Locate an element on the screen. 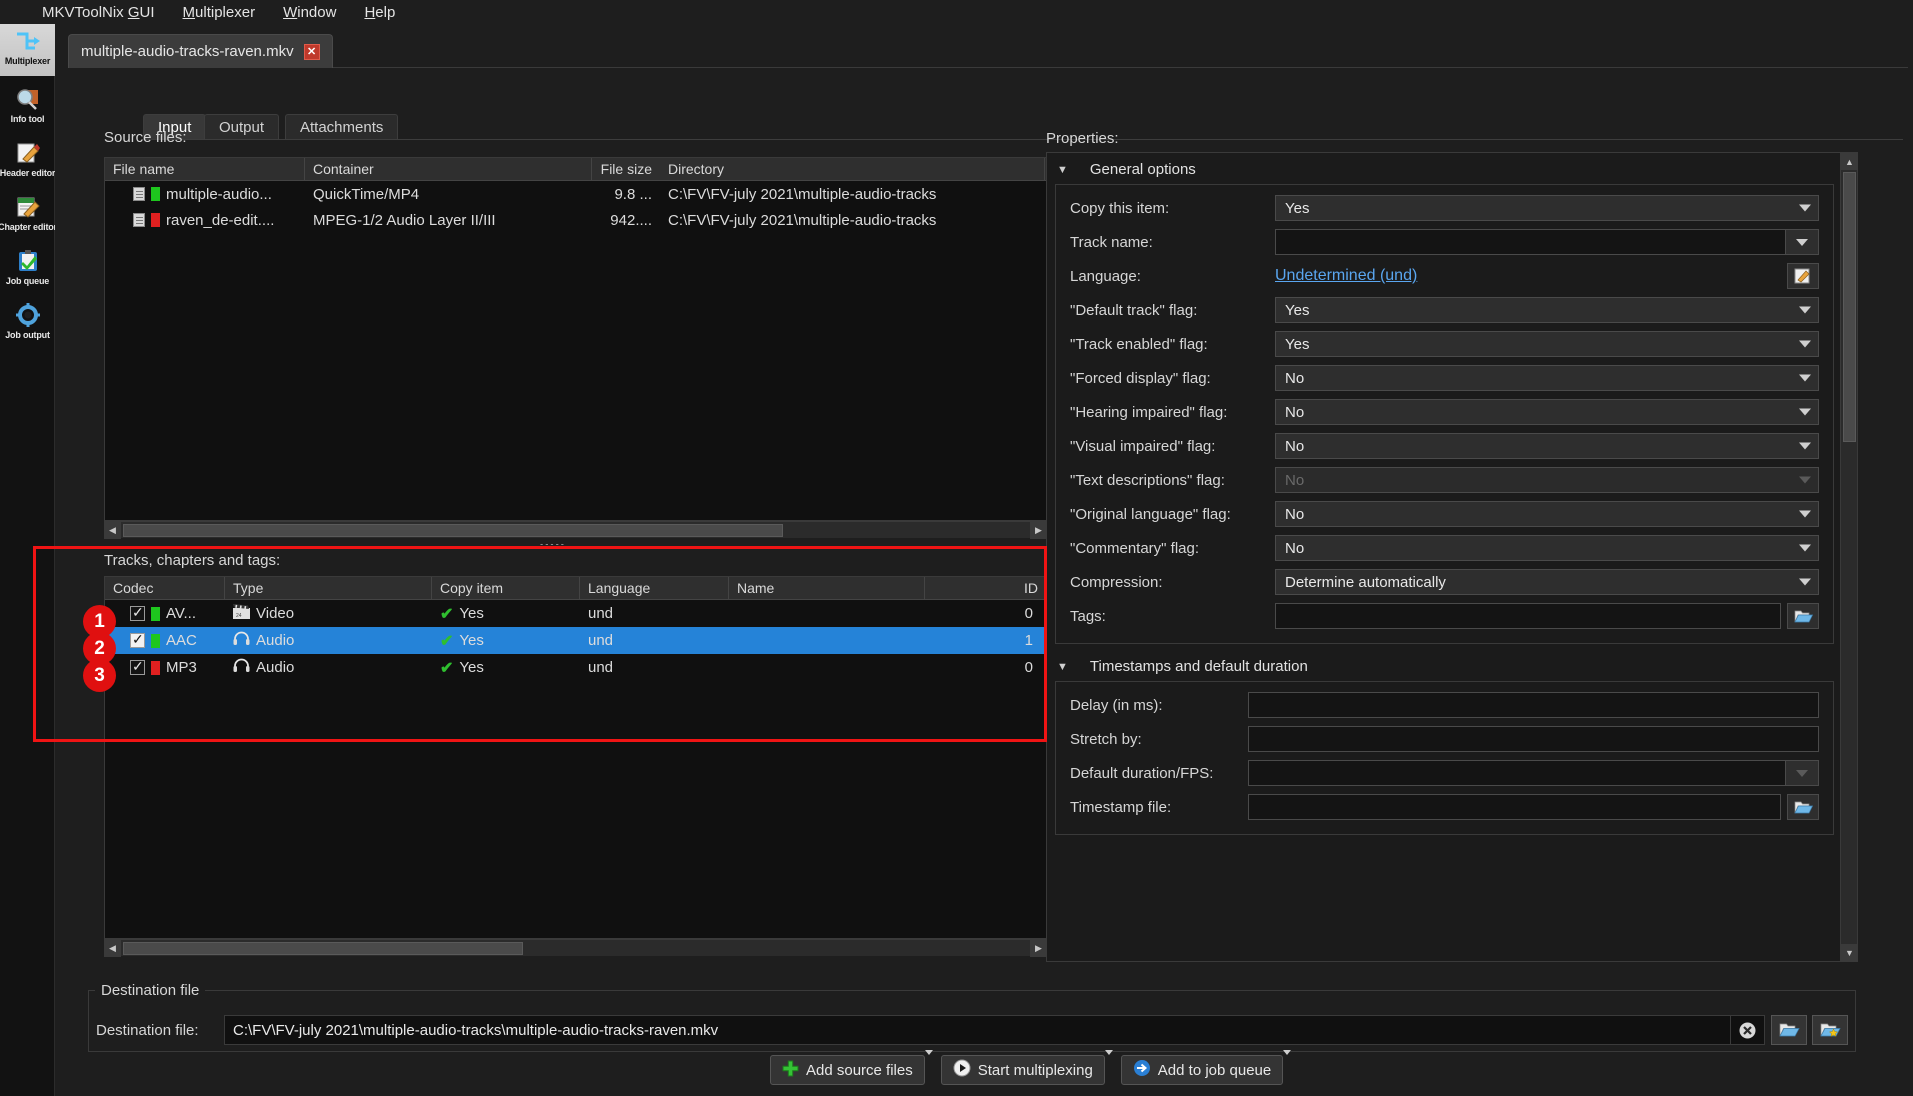  commentary-flag-select: No is located at coordinates (1547, 548).